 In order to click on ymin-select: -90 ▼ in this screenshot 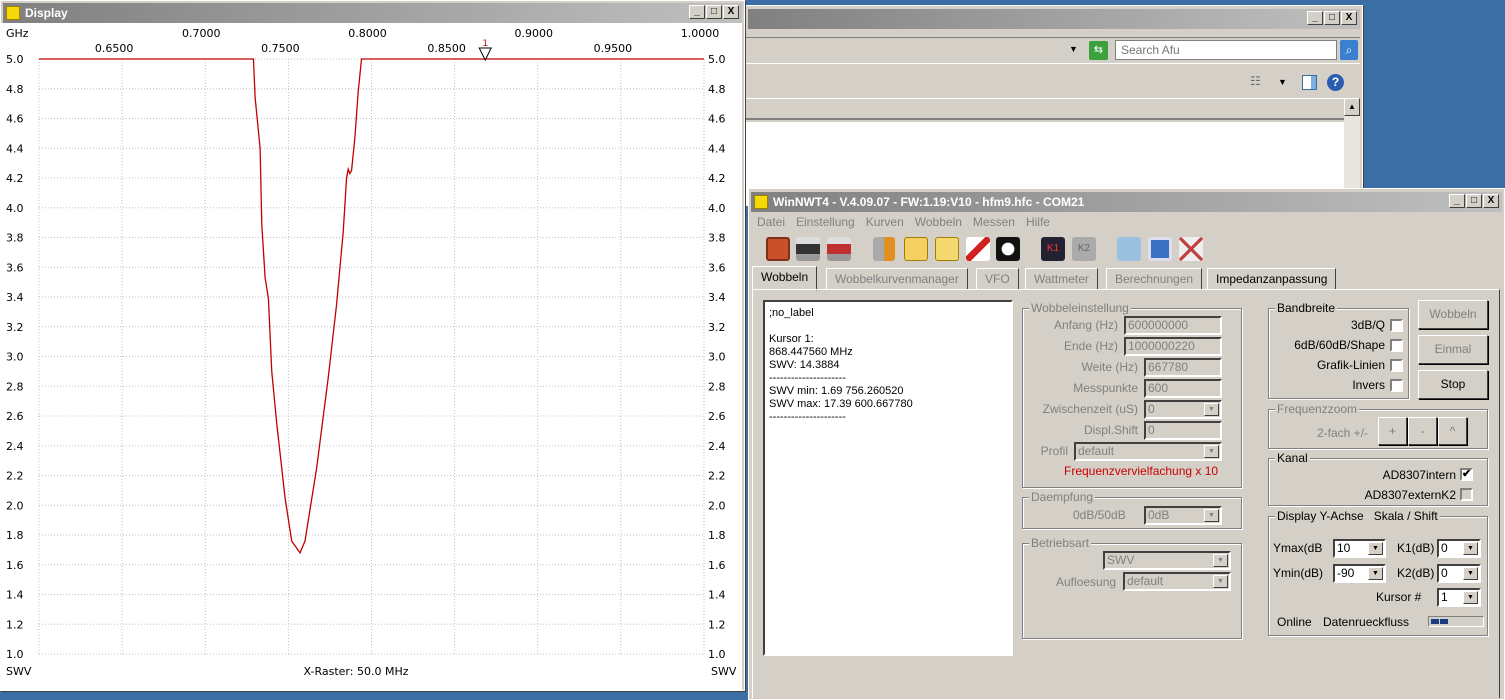, I will do `click(1359, 573)`.